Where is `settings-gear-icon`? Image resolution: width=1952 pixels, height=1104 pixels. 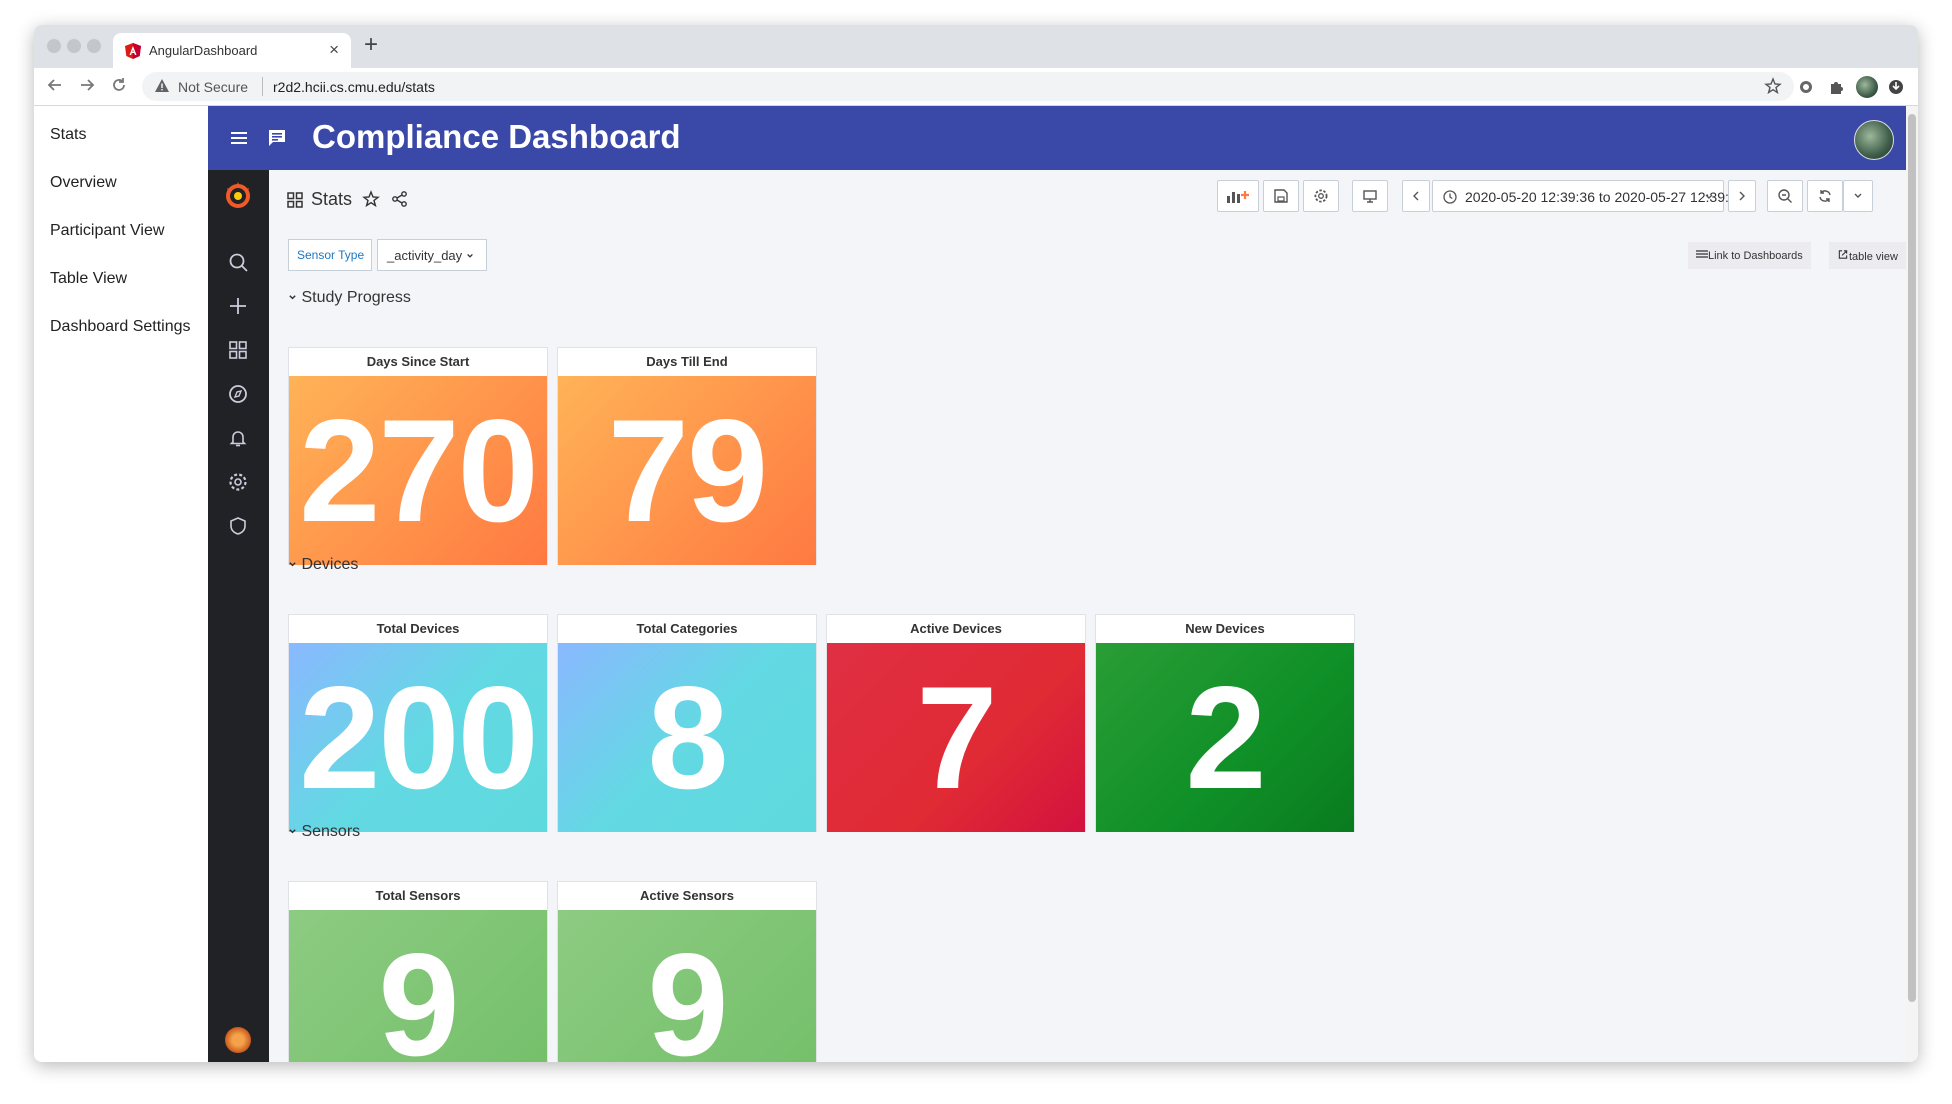
settings-gear-icon is located at coordinates (1321, 196).